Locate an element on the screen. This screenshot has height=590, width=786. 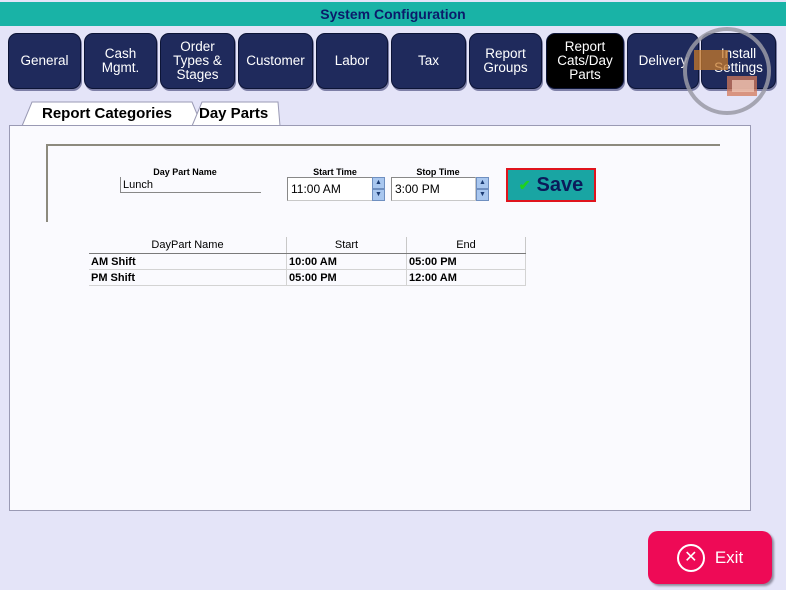
tab-tax: Tax is located at coordinates (428, 61).